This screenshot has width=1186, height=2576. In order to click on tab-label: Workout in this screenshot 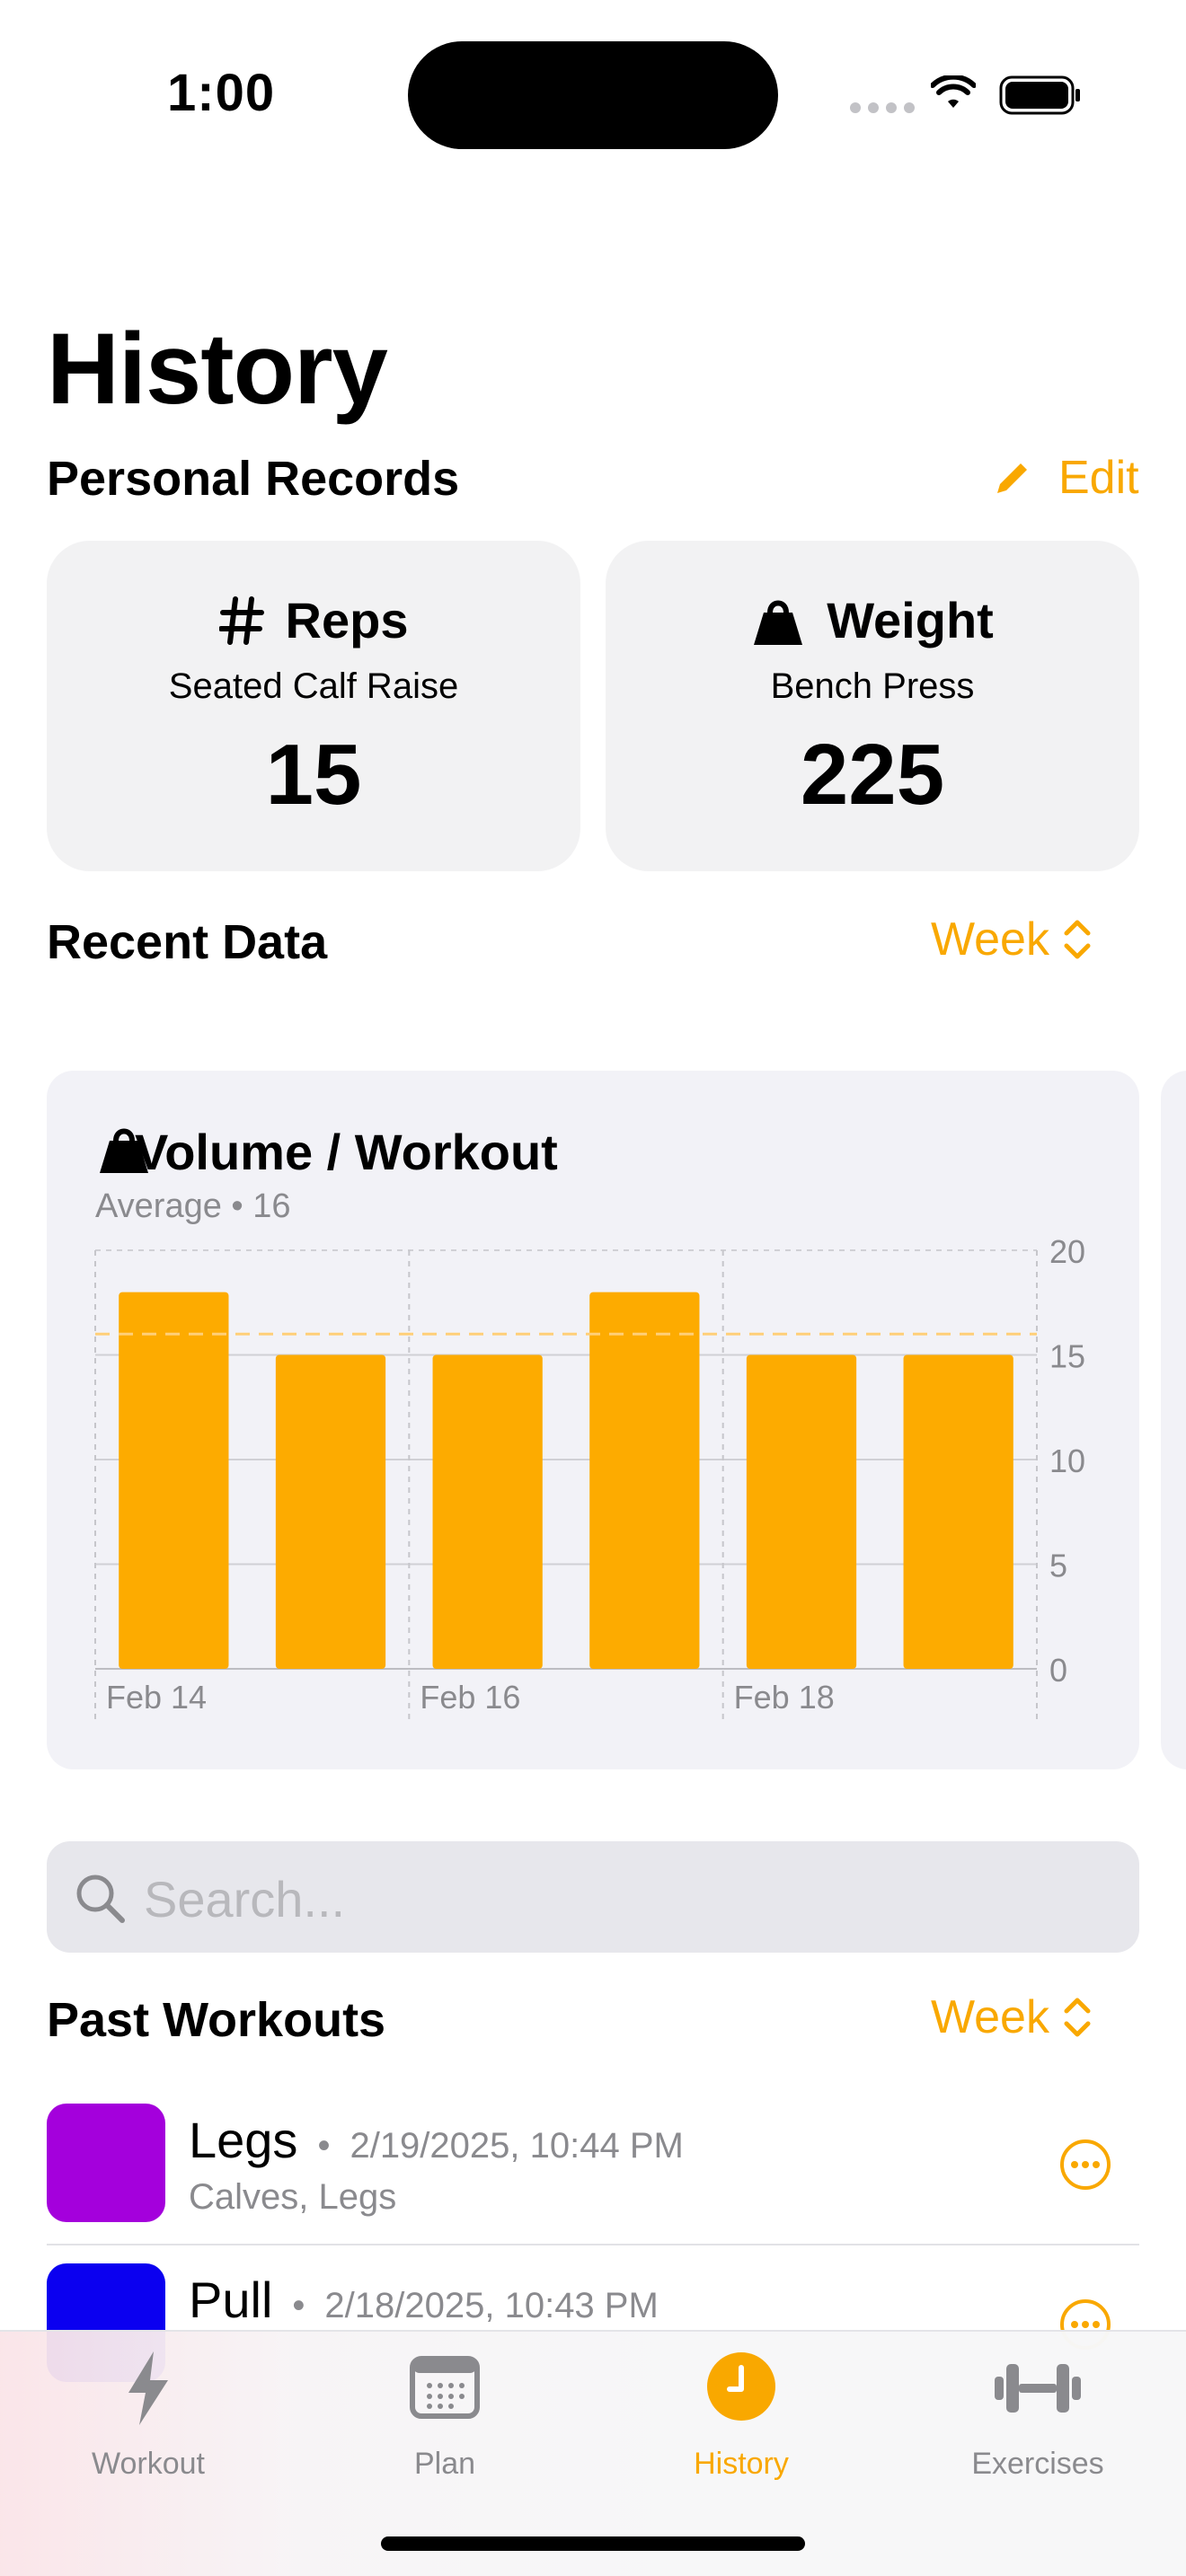, I will do `click(148, 2464)`.